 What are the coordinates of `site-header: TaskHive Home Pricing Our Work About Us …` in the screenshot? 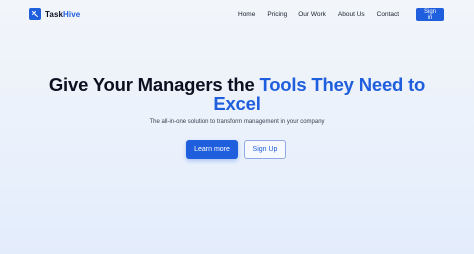 It's located at (237, 15).